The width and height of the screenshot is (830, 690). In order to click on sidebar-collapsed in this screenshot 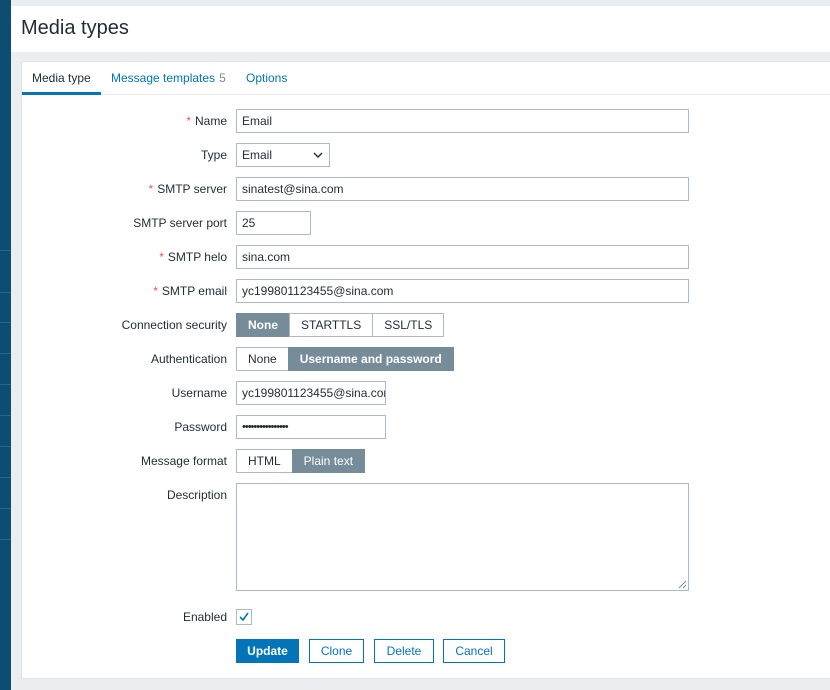, I will do `click(5, 345)`.